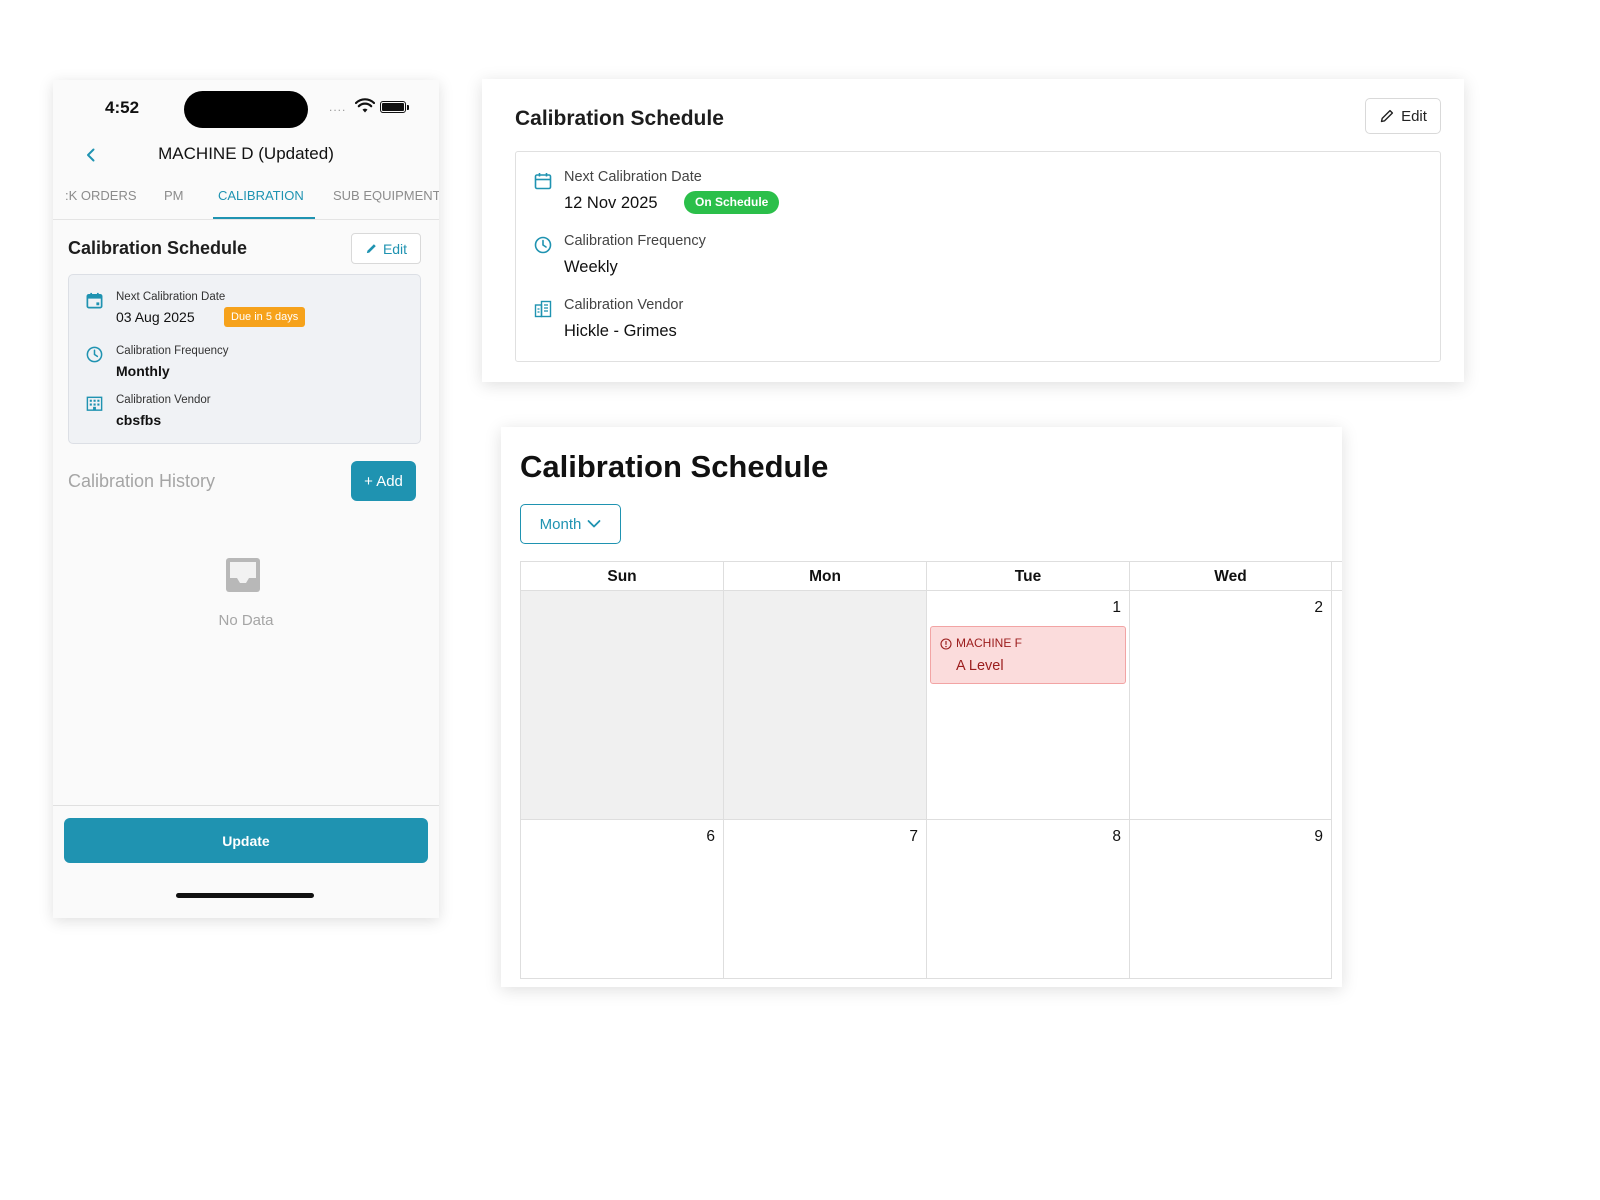 The height and width of the screenshot is (1200, 1600). Describe the element at coordinates (143, 371) in the screenshot. I see `frequency-value: Monthly` at that location.